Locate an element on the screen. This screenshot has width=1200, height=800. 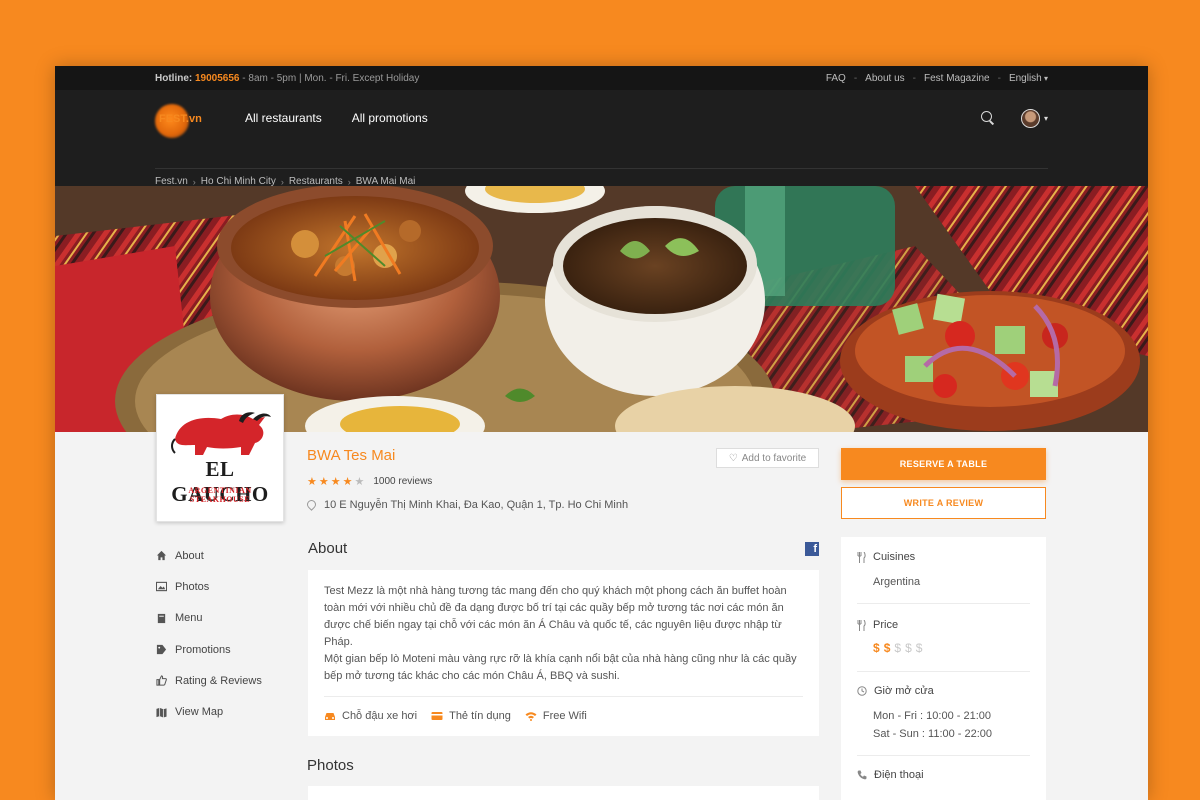
hours-title: Giờ mở cửa is located at coordinates (943, 691).